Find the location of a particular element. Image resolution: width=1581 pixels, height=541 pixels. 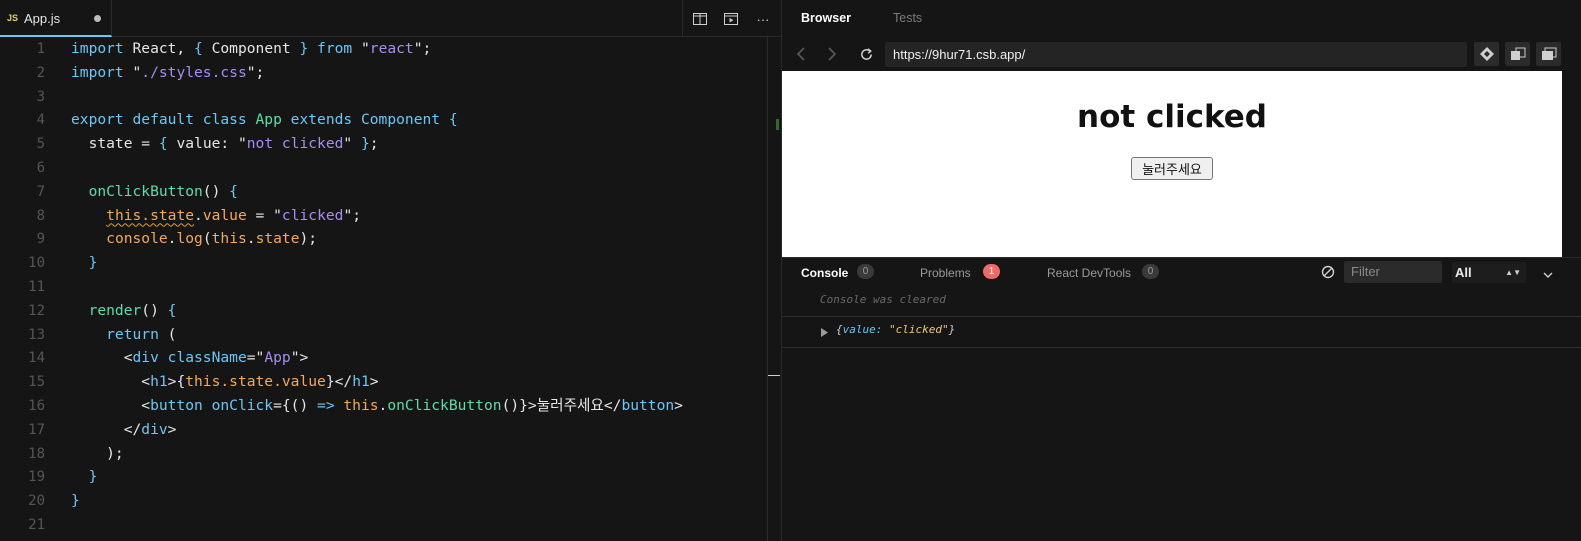

code-line: 21 is located at coordinates (390, 525).